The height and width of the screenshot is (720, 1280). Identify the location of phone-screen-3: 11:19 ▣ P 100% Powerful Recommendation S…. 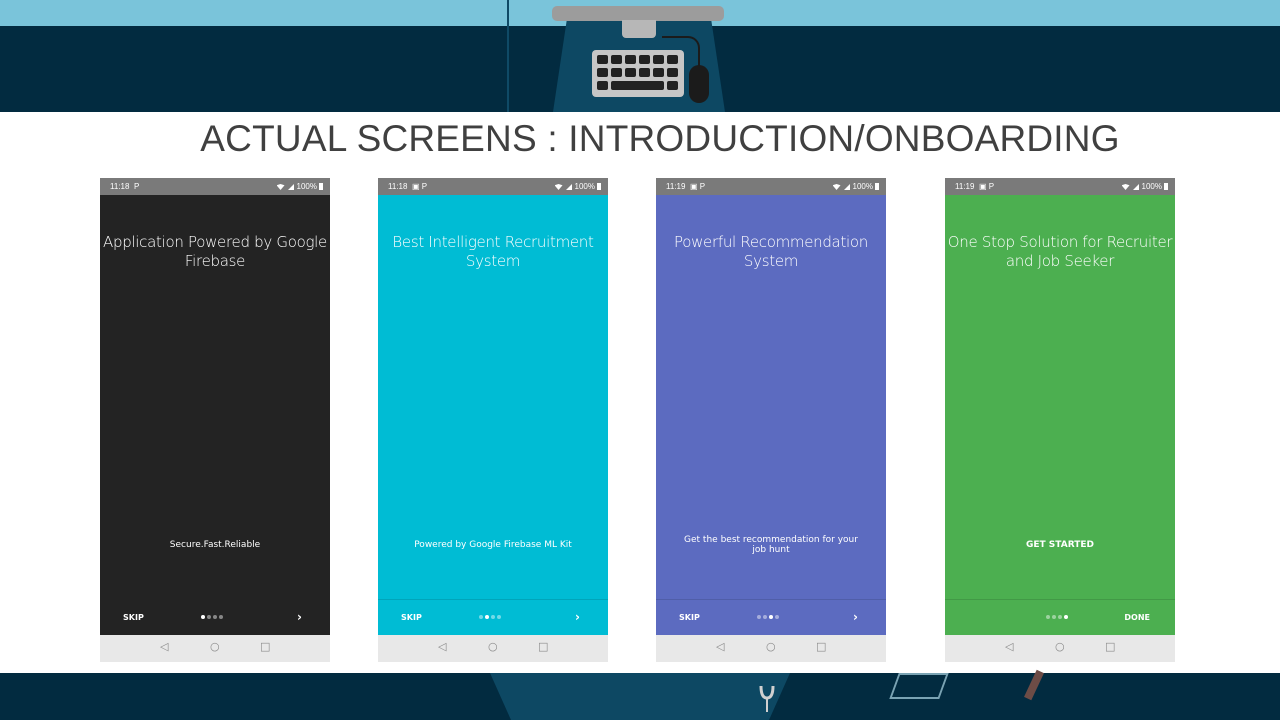
(771, 420).